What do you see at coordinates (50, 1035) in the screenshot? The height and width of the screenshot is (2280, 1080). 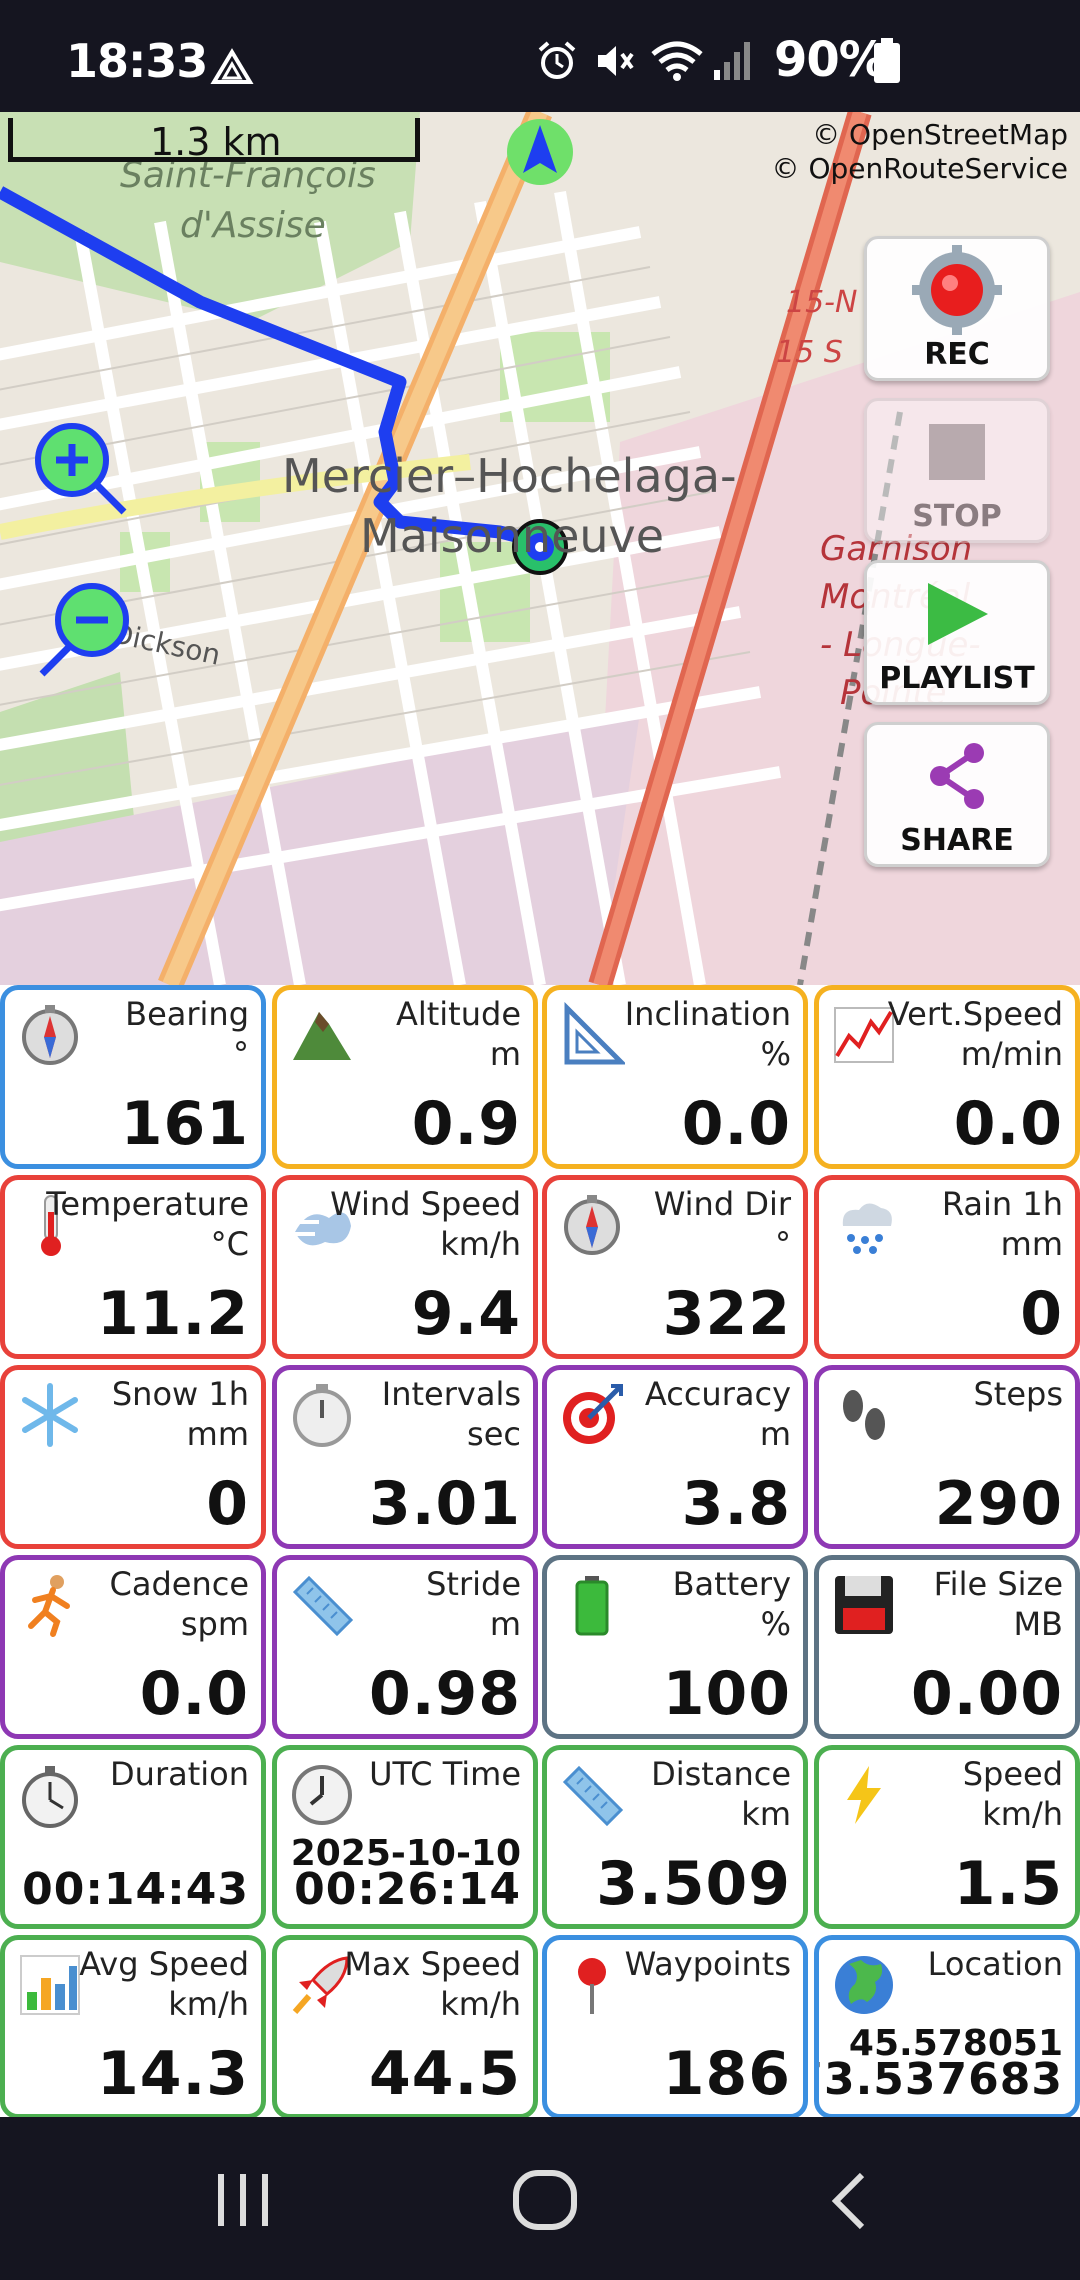 I see `compass-icon` at bounding box center [50, 1035].